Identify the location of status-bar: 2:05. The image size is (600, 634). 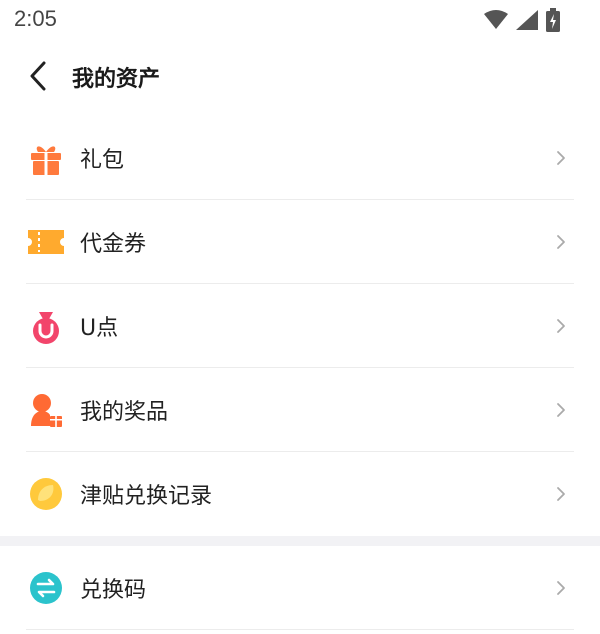
(300, 20).